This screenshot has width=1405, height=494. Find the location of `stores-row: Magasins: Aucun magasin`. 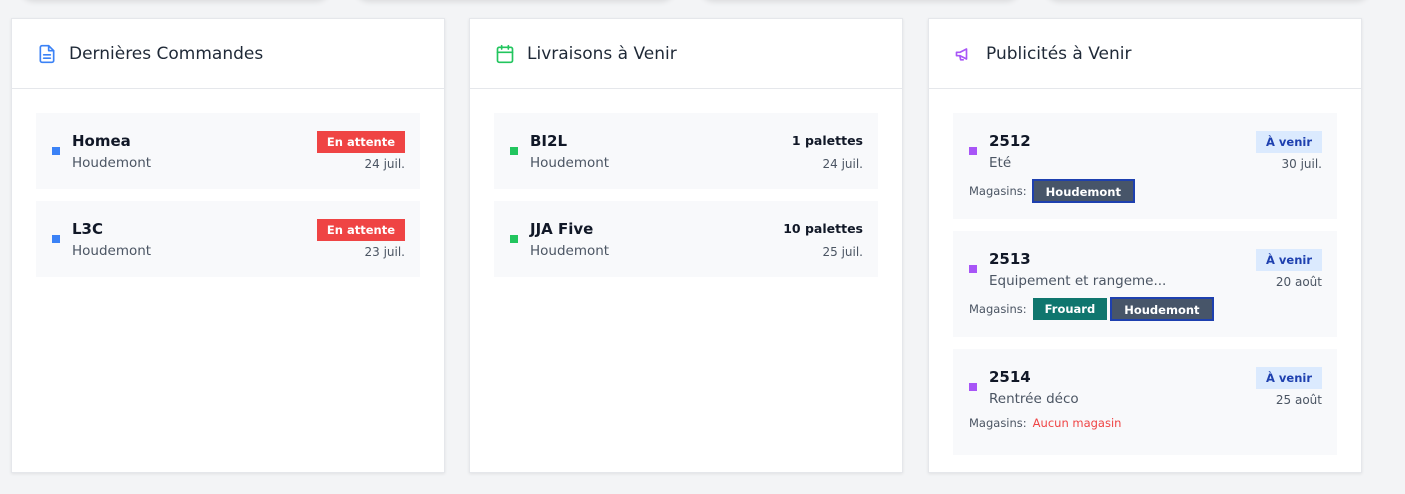

stores-row: Magasins: Aucun magasin is located at coordinates (1045, 423).